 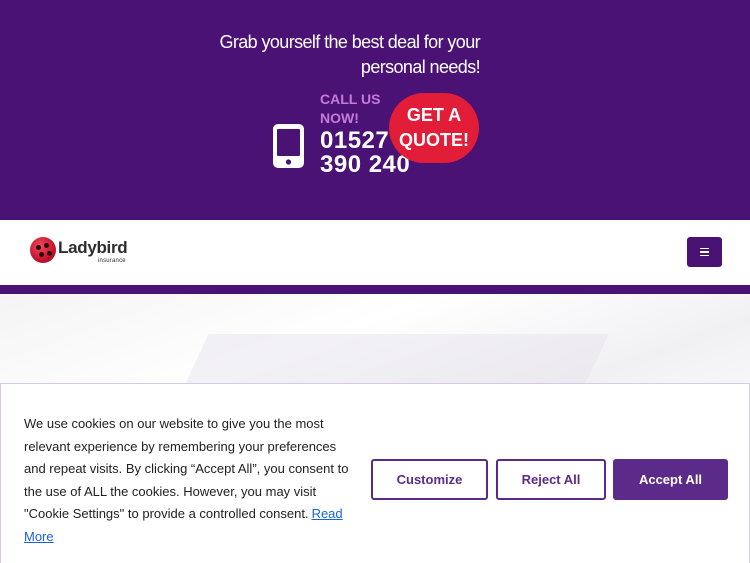 What do you see at coordinates (704, 248) in the screenshot?
I see `hamburger-menu-icon` at bounding box center [704, 248].